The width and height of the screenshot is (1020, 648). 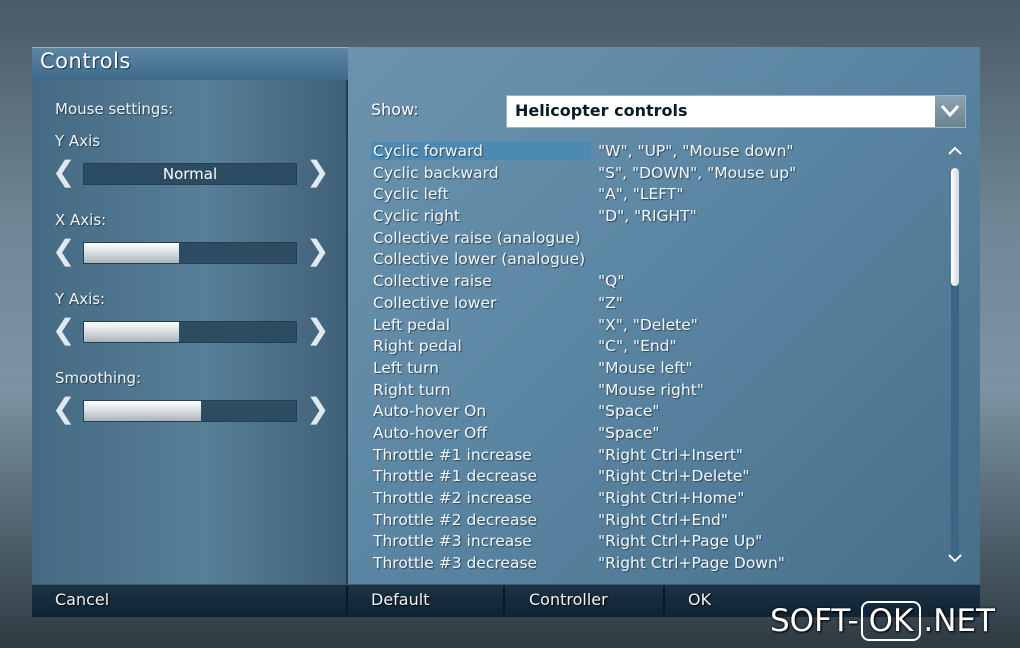 I want to click on control-row: Throttle #2 increase "Right Ctrl+Home", so click(x=656, y=500).